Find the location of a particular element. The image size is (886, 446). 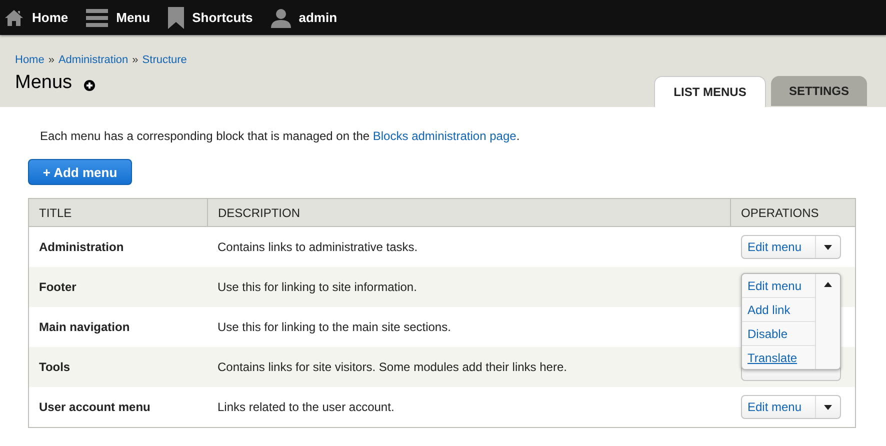

column-header: OPERATIONS is located at coordinates (793, 212).